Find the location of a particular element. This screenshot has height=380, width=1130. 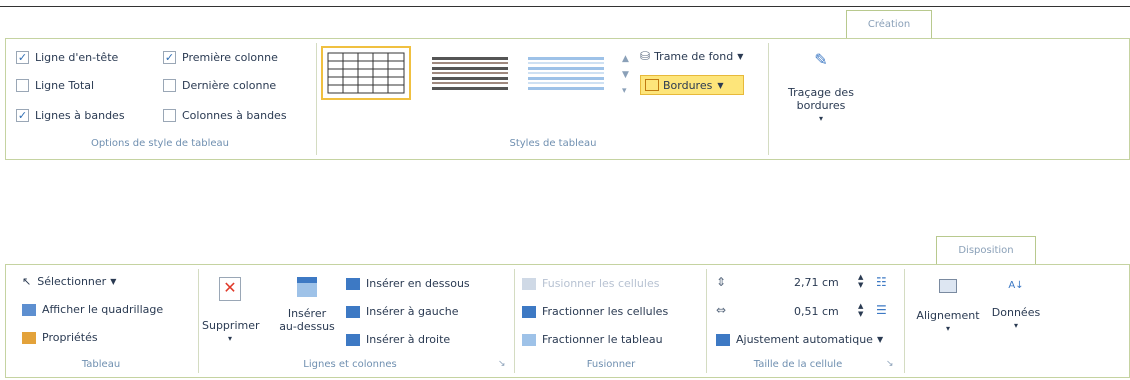

insert-above-button: Insérer au-dessus is located at coordinates (307, 305).